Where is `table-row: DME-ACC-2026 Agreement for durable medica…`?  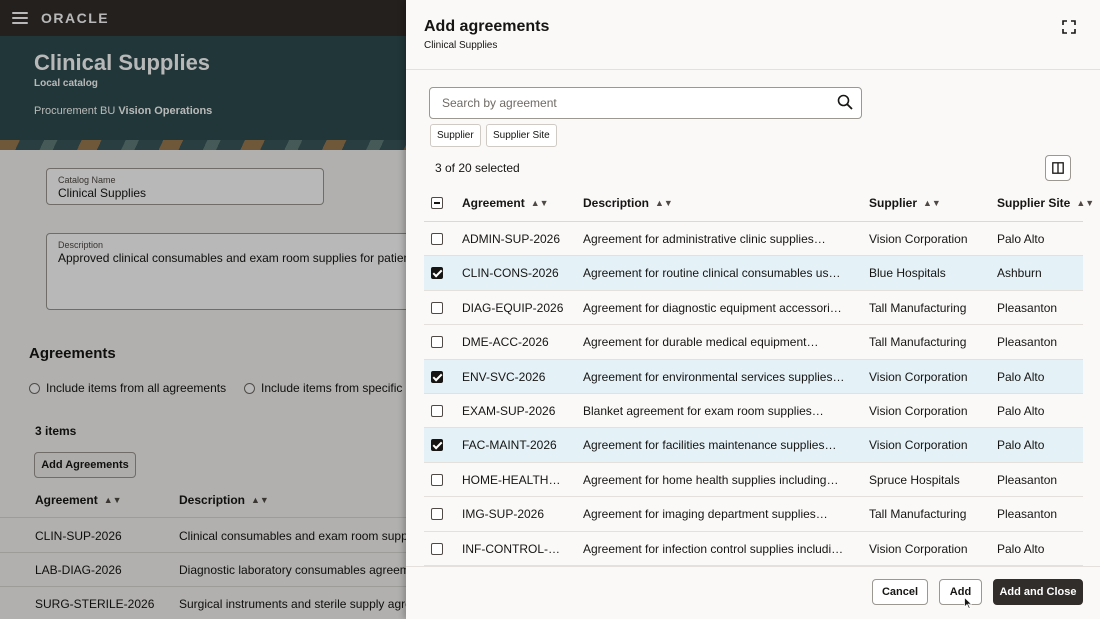 table-row: DME-ACC-2026 Agreement for durable medica… is located at coordinates (753, 342).